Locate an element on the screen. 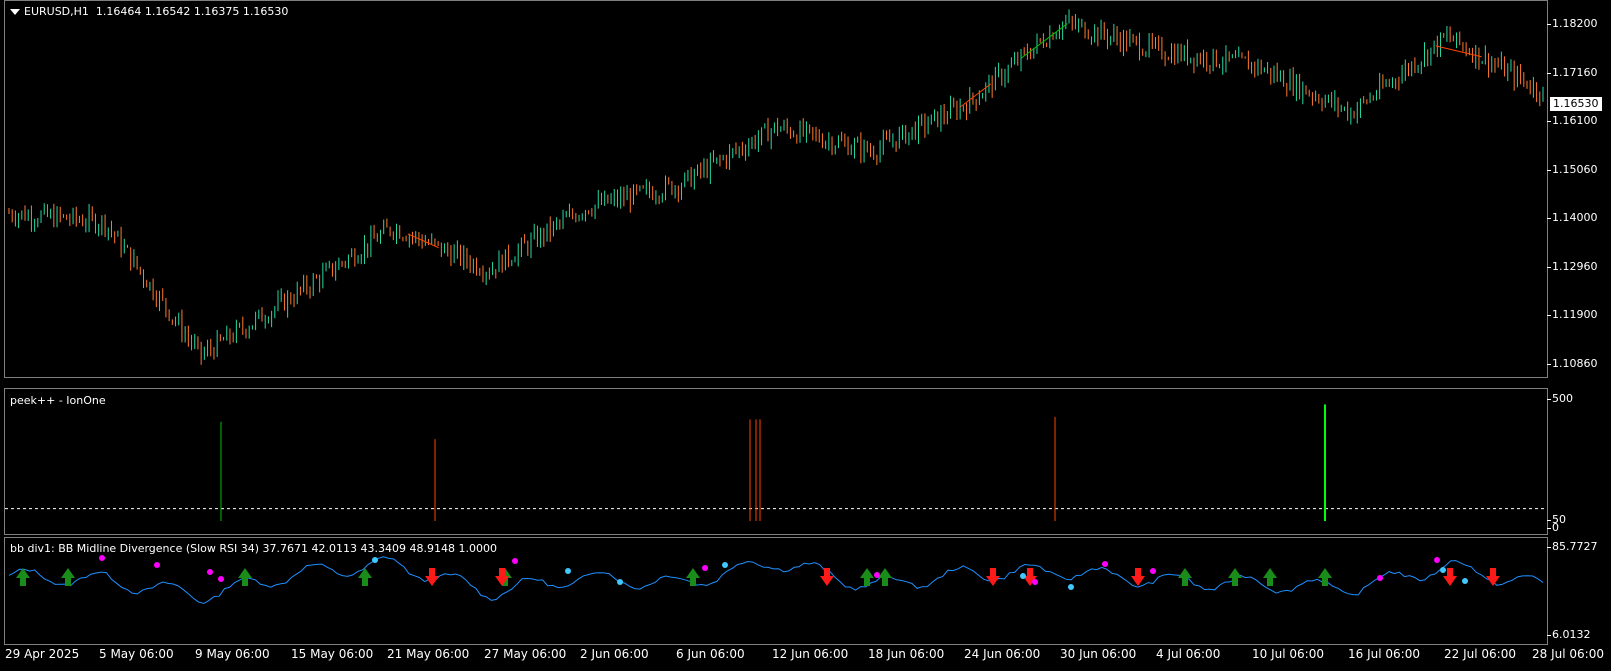 The width and height of the screenshot is (1611, 671). time-label: 29 Apr 2025 is located at coordinates (42, 654).